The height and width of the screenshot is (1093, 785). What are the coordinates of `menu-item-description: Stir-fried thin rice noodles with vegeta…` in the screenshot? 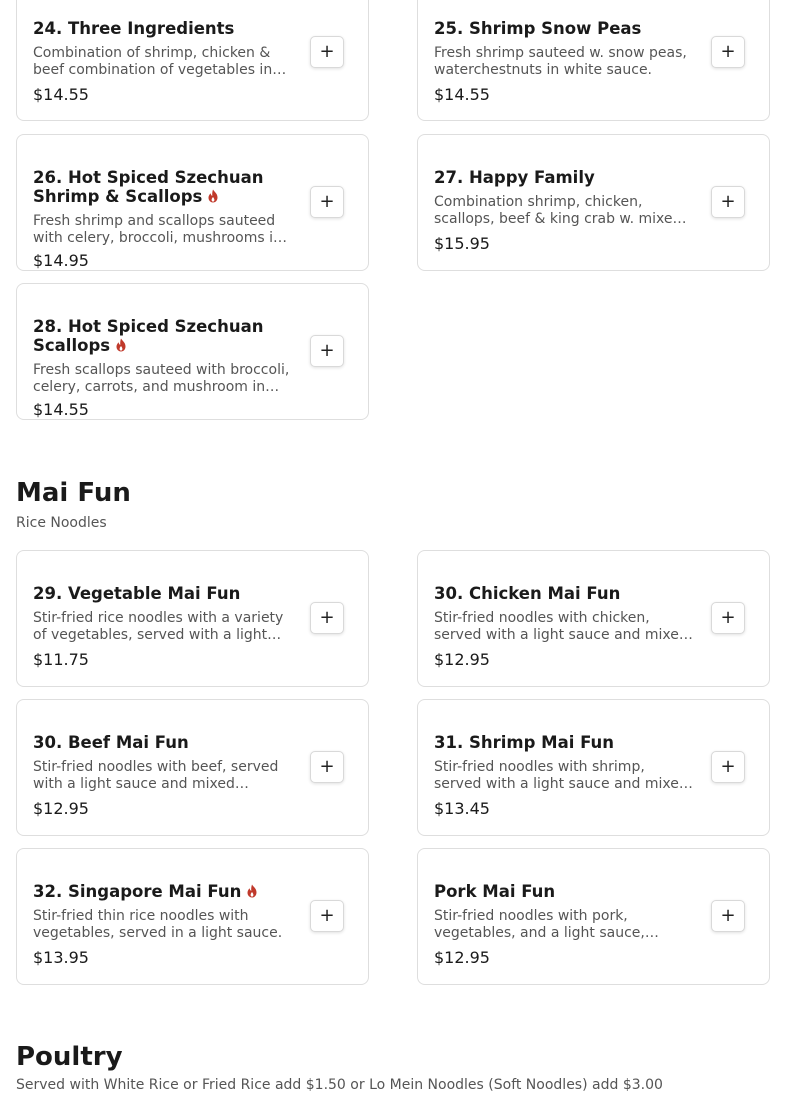 It's located at (158, 924).